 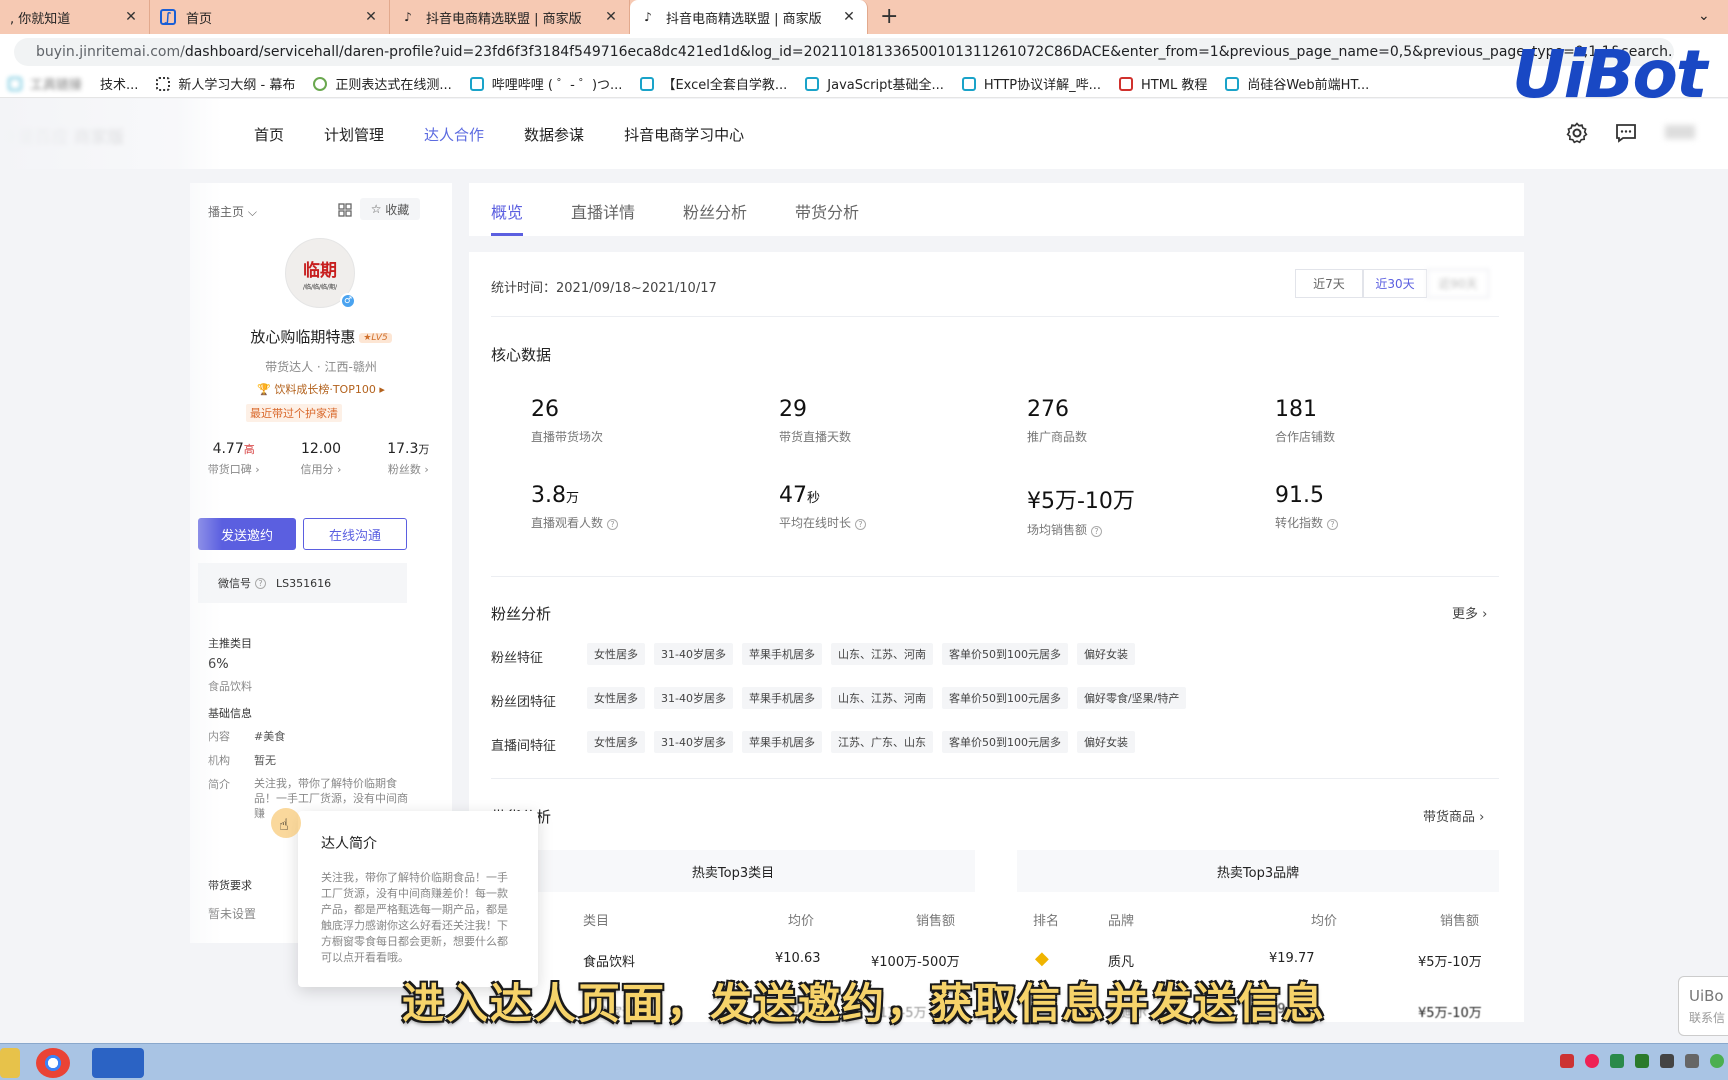 What do you see at coordinates (225, 83) in the screenshot?
I see `bookmark: 新人学习大纲 - 幕布` at bounding box center [225, 83].